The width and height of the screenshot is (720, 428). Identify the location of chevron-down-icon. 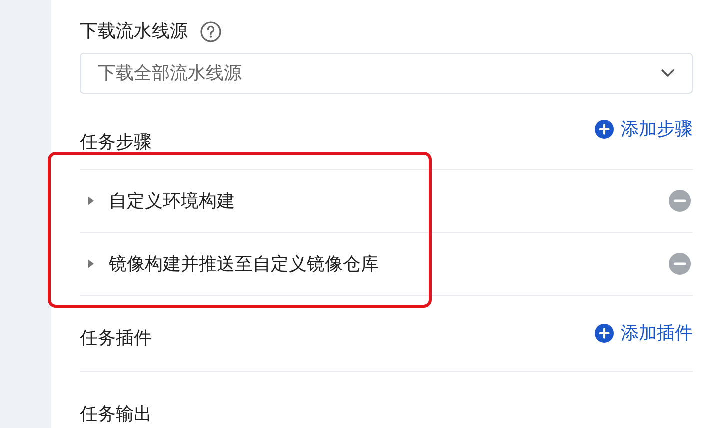
(668, 73).